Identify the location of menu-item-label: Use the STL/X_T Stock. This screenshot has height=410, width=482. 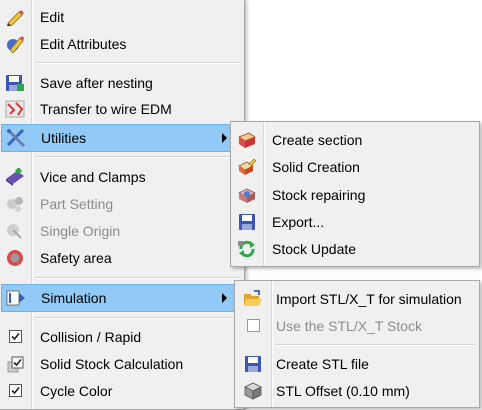
(349, 326).